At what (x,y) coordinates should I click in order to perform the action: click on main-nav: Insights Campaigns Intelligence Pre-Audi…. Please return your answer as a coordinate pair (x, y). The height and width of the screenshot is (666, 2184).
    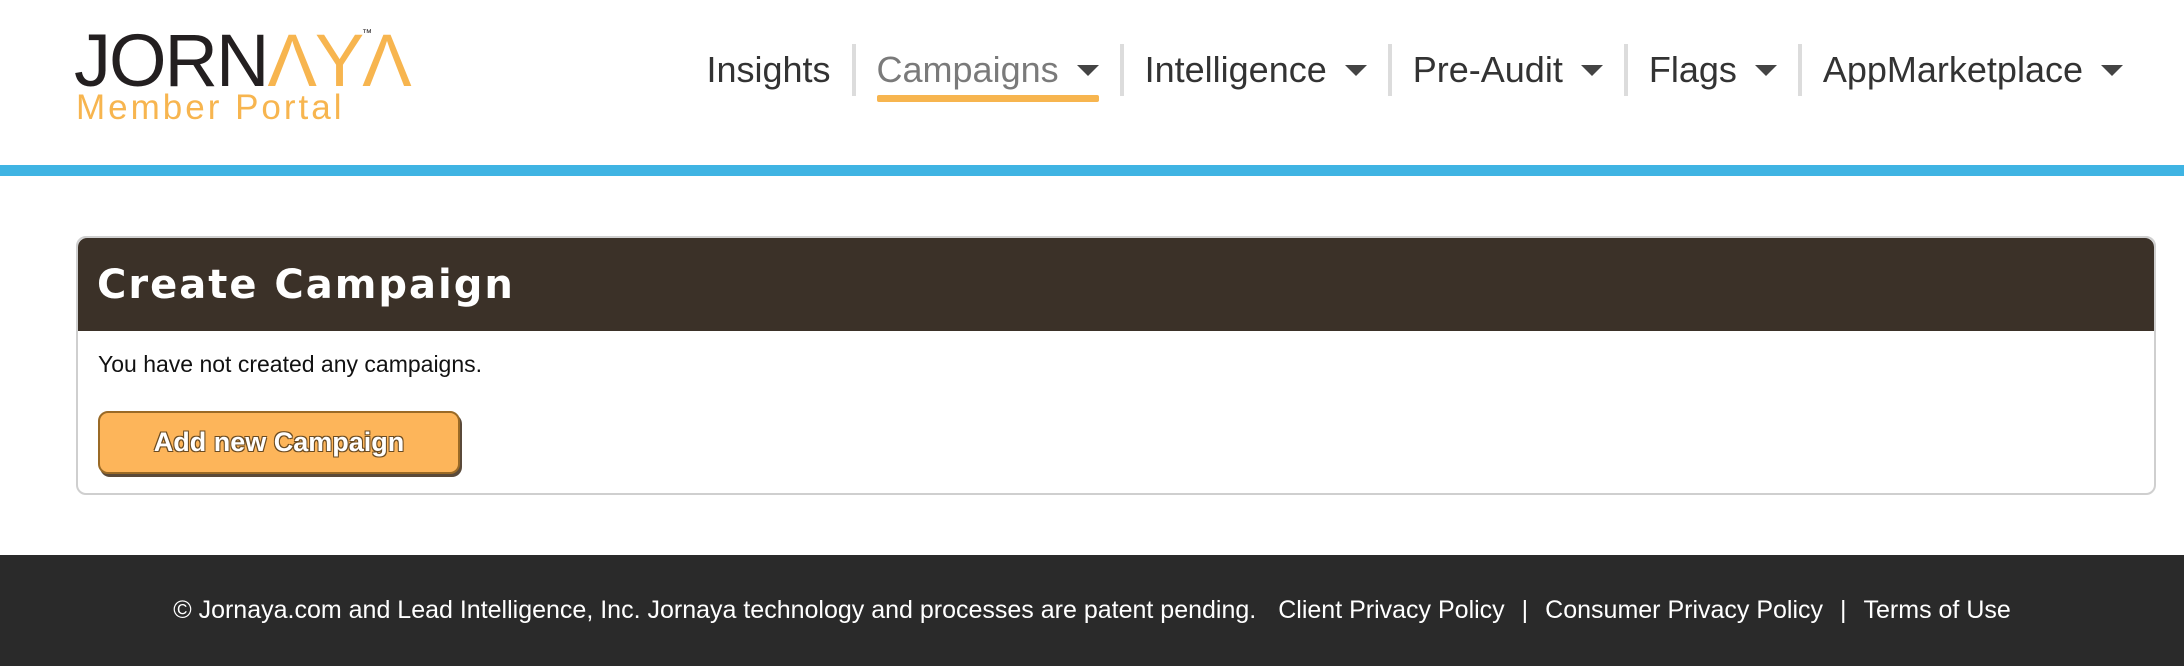
    Looking at the image, I should click on (1414, 71).